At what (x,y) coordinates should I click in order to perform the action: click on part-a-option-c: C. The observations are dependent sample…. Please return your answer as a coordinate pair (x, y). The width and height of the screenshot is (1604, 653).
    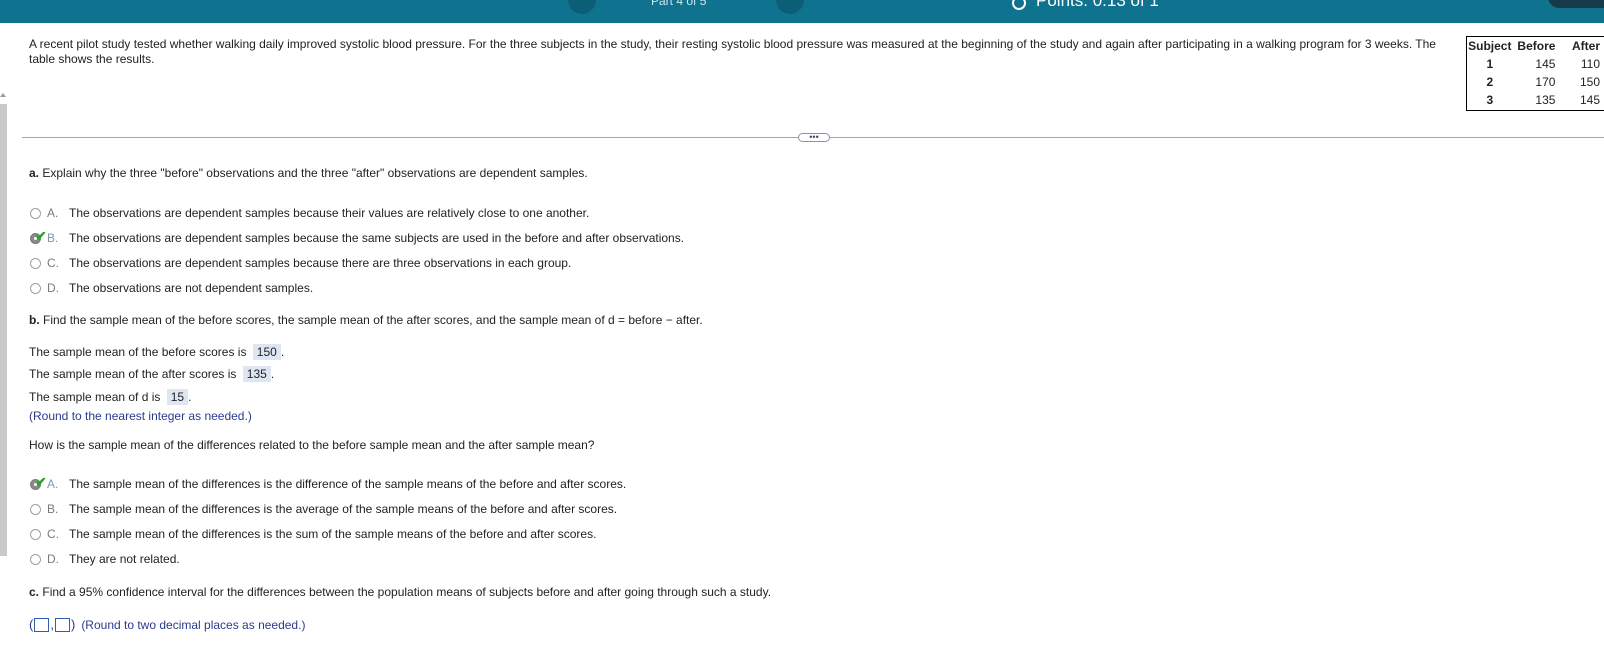
    Looking at the image, I should click on (300, 263).